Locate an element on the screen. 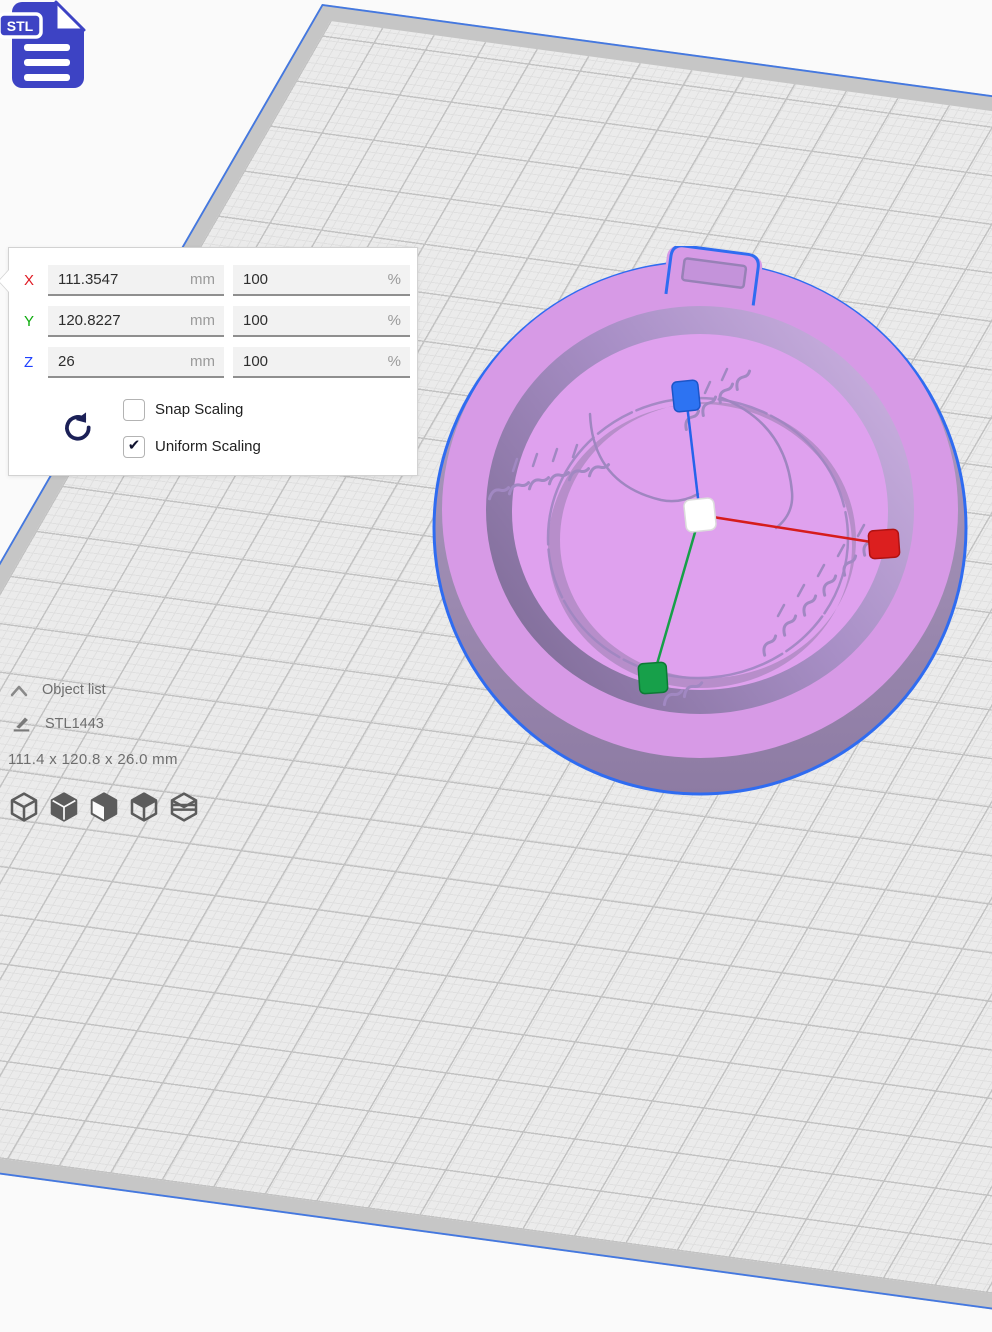 The height and width of the screenshot is (1332, 992). open-face-cube-icon is located at coordinates (104, 807).